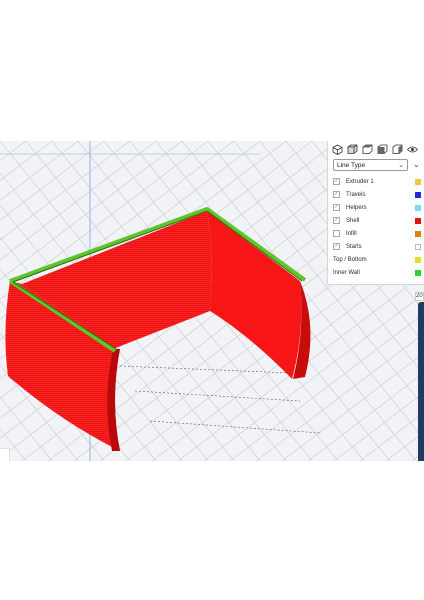 The image size is (424, 600). Describe the element at coordinates (378, 182) in the screenshot. I see `toggle-extruder-1: ✓ Extruder 1` at that location.